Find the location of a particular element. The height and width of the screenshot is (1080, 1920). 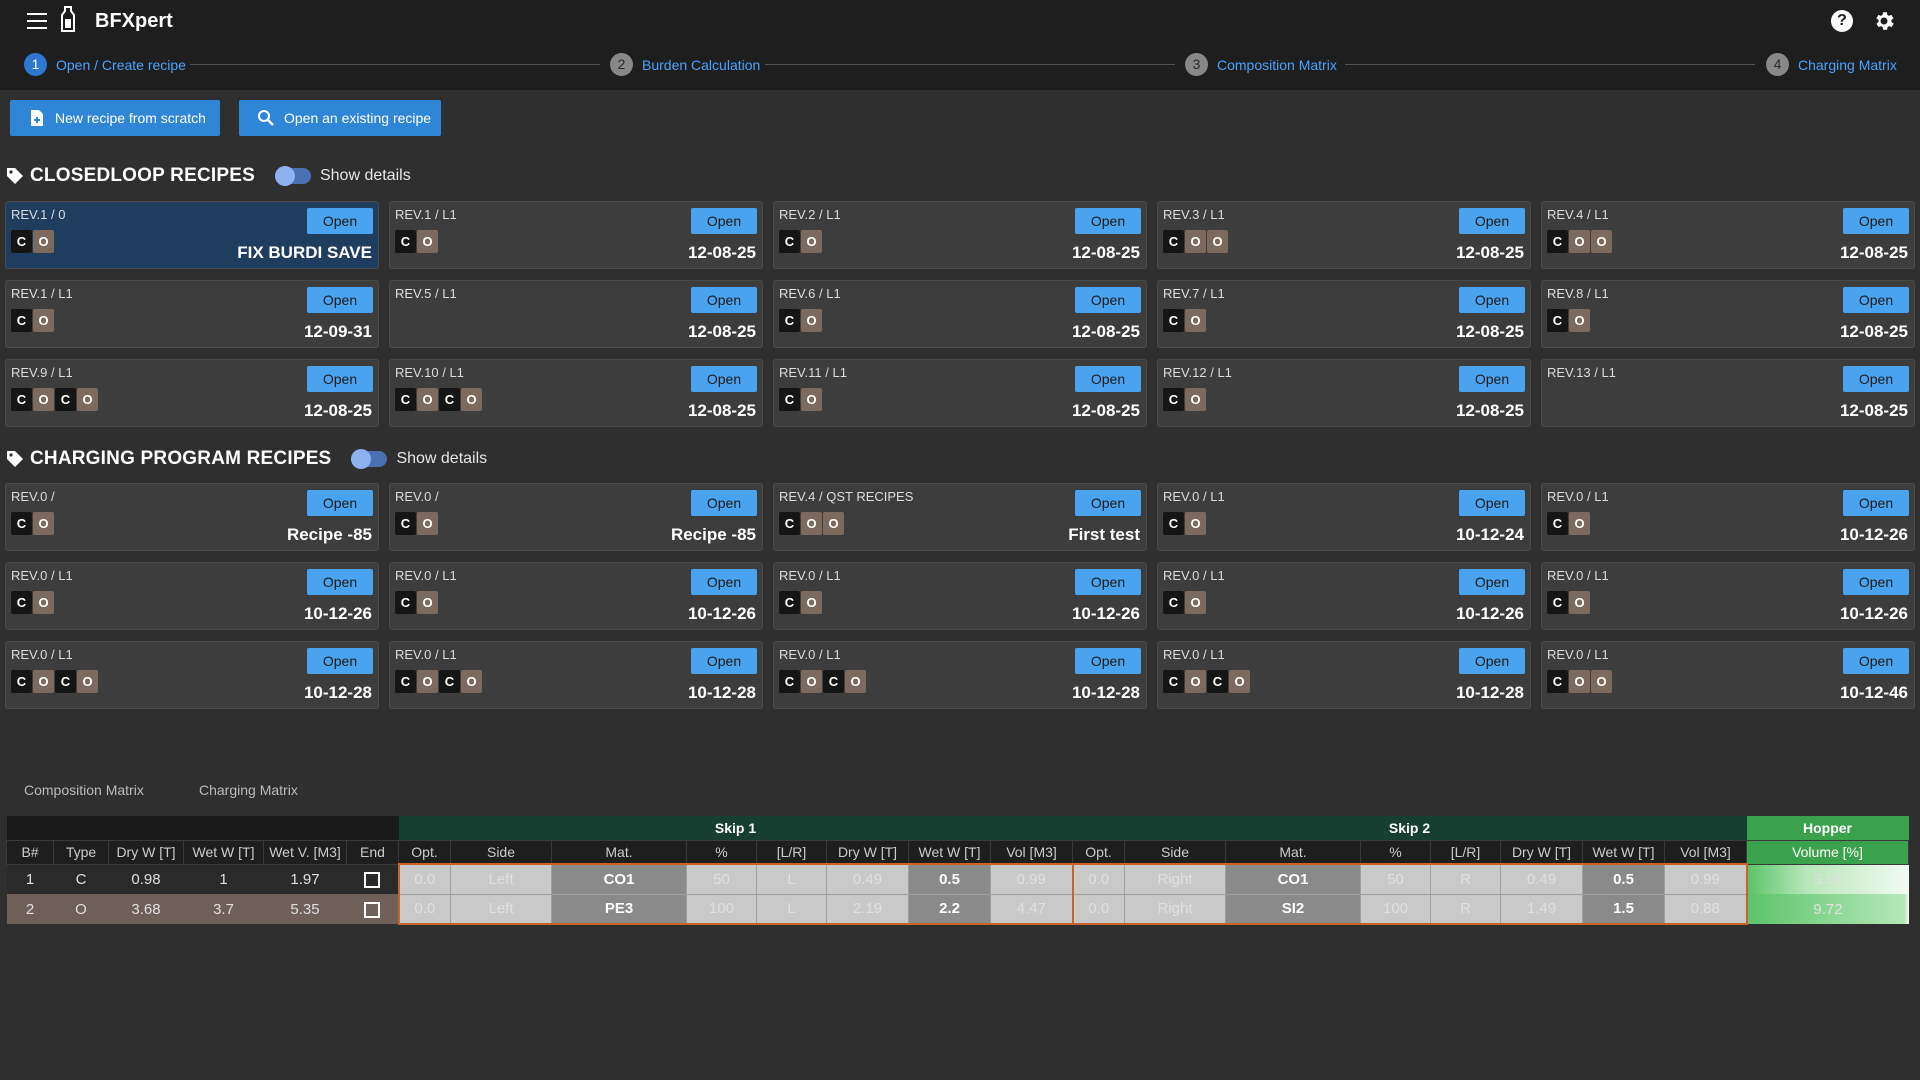

step-burden-calculation: 2 Burden Calculation is located at coordinates (685, 64).